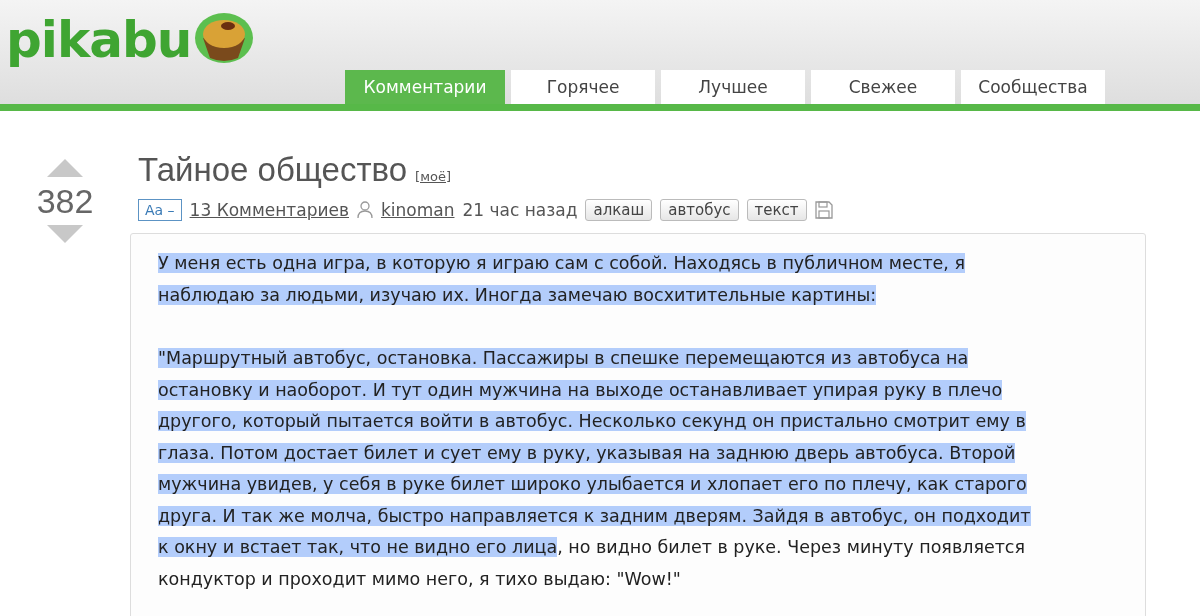  Describe the element at coordinates (733, 87) in the screenshot. I see `nav-tab: Лучшее` at that location.